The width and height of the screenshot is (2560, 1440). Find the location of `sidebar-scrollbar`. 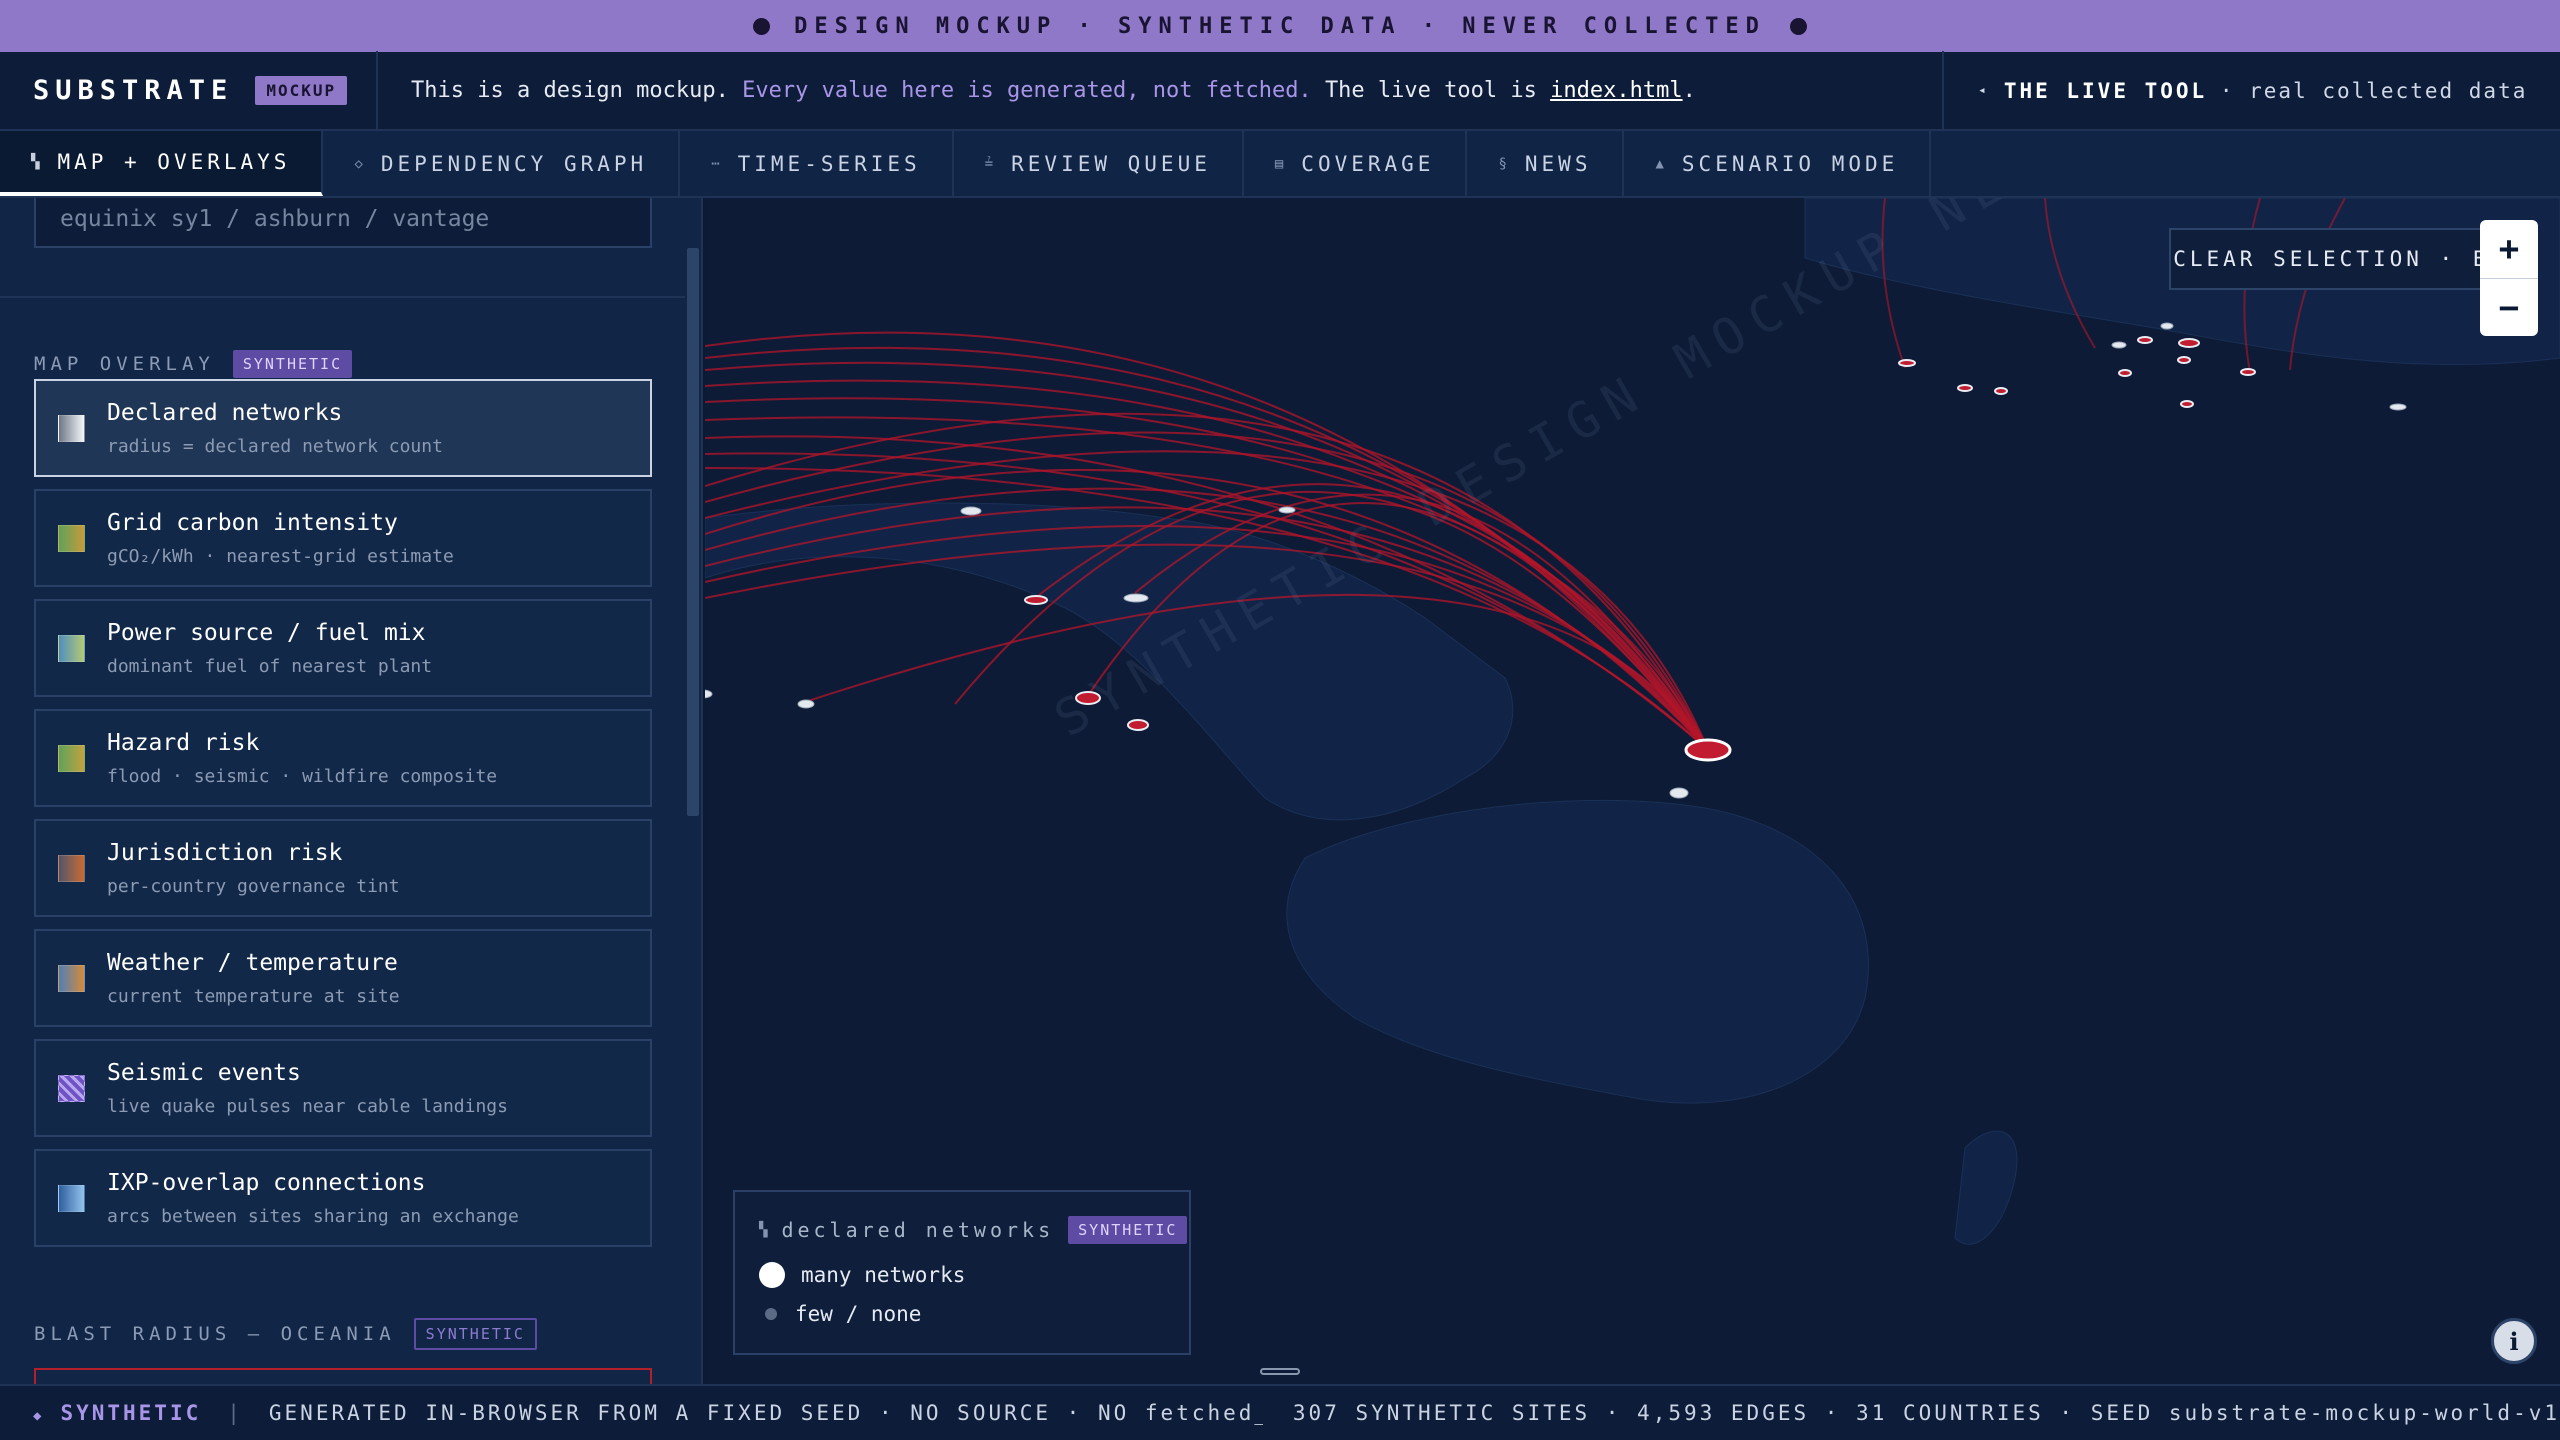

sidebar-scrollbar is located at coordinates (693, 532).